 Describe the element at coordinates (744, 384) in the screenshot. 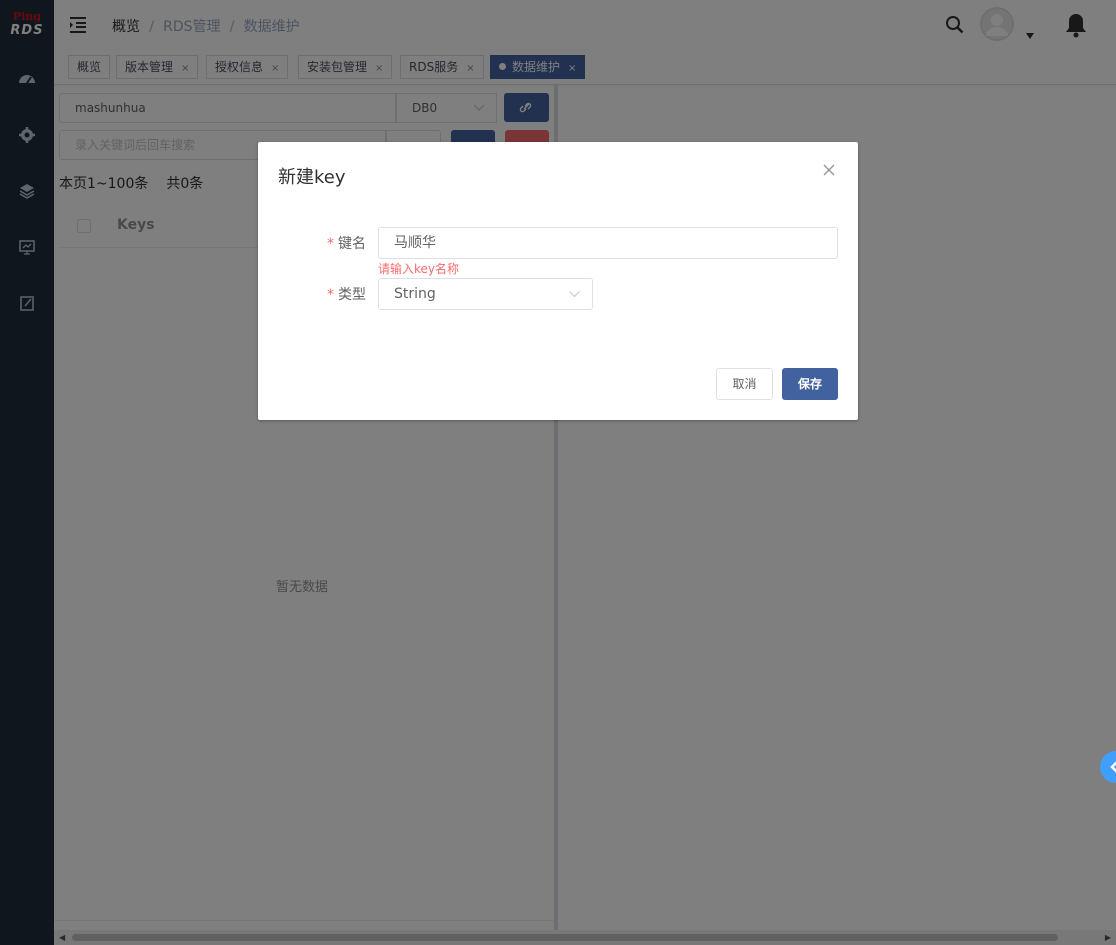

I see `cancel-button: 取消` at that location.